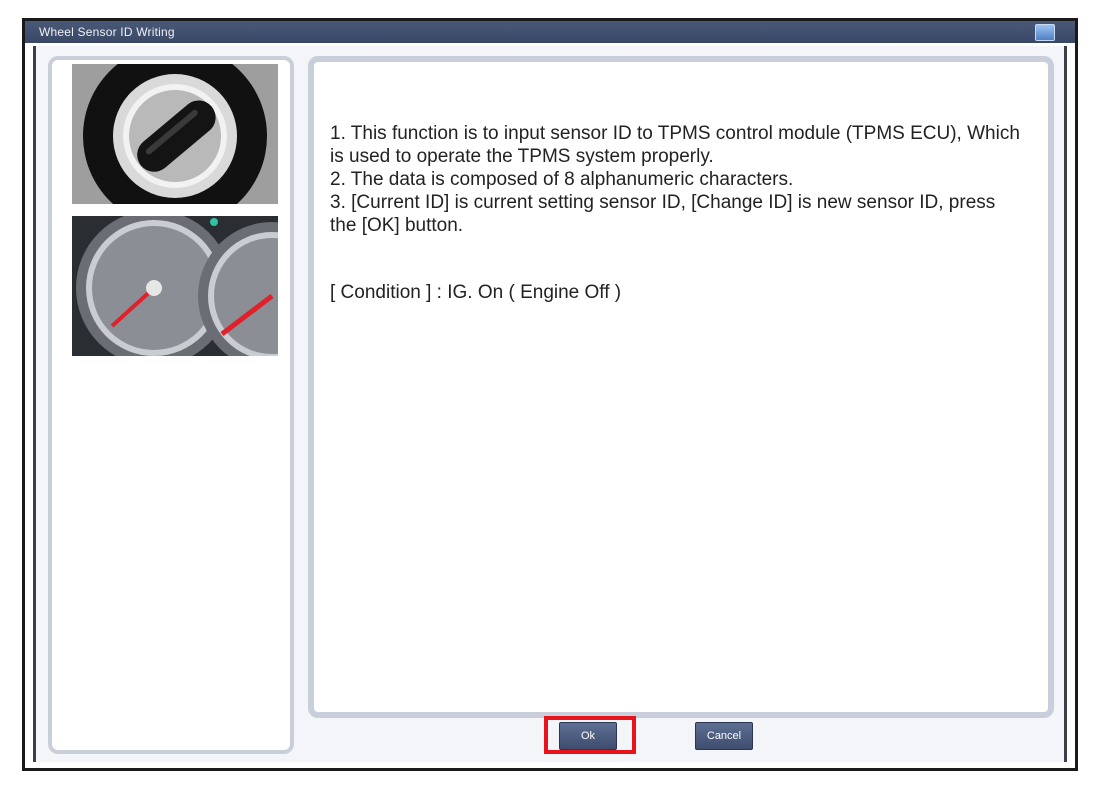 Image resolution: width=1101 pixels, height=790 pixels. What do you see at coordinates (175, 134) in the screenshot?
I see `ignition-key-image` at bounding box center [175, 134].